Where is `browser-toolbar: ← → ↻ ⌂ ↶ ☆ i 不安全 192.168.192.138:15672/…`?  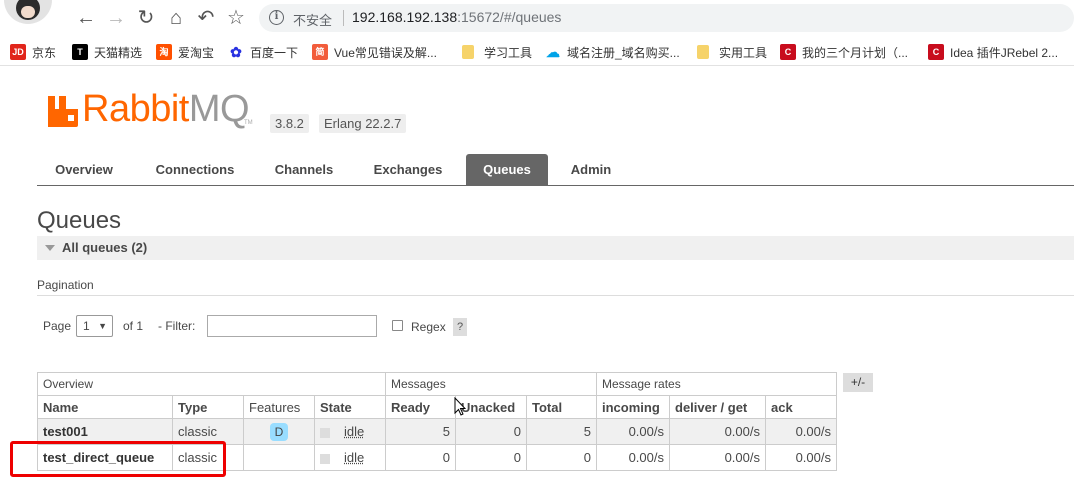
browser-toolbar: ← → ↻ ⌂ ↶ ☆ i 不安全 192.168.192.138:15672/… is located at coordinates (537, 18).